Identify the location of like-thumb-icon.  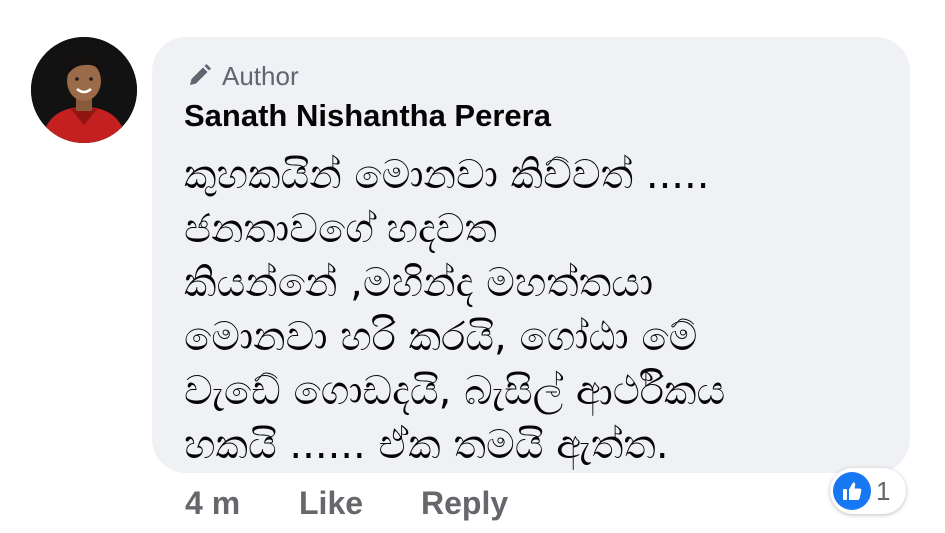
(852, 491).